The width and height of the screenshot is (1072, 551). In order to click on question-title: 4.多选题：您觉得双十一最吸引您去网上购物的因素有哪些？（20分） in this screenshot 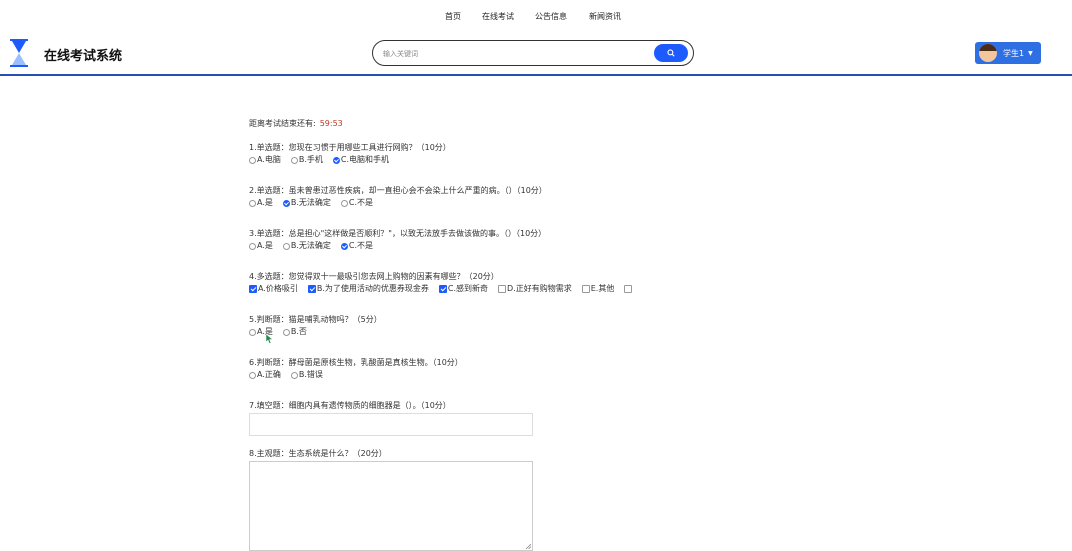, I will do `click(374, 276)`.